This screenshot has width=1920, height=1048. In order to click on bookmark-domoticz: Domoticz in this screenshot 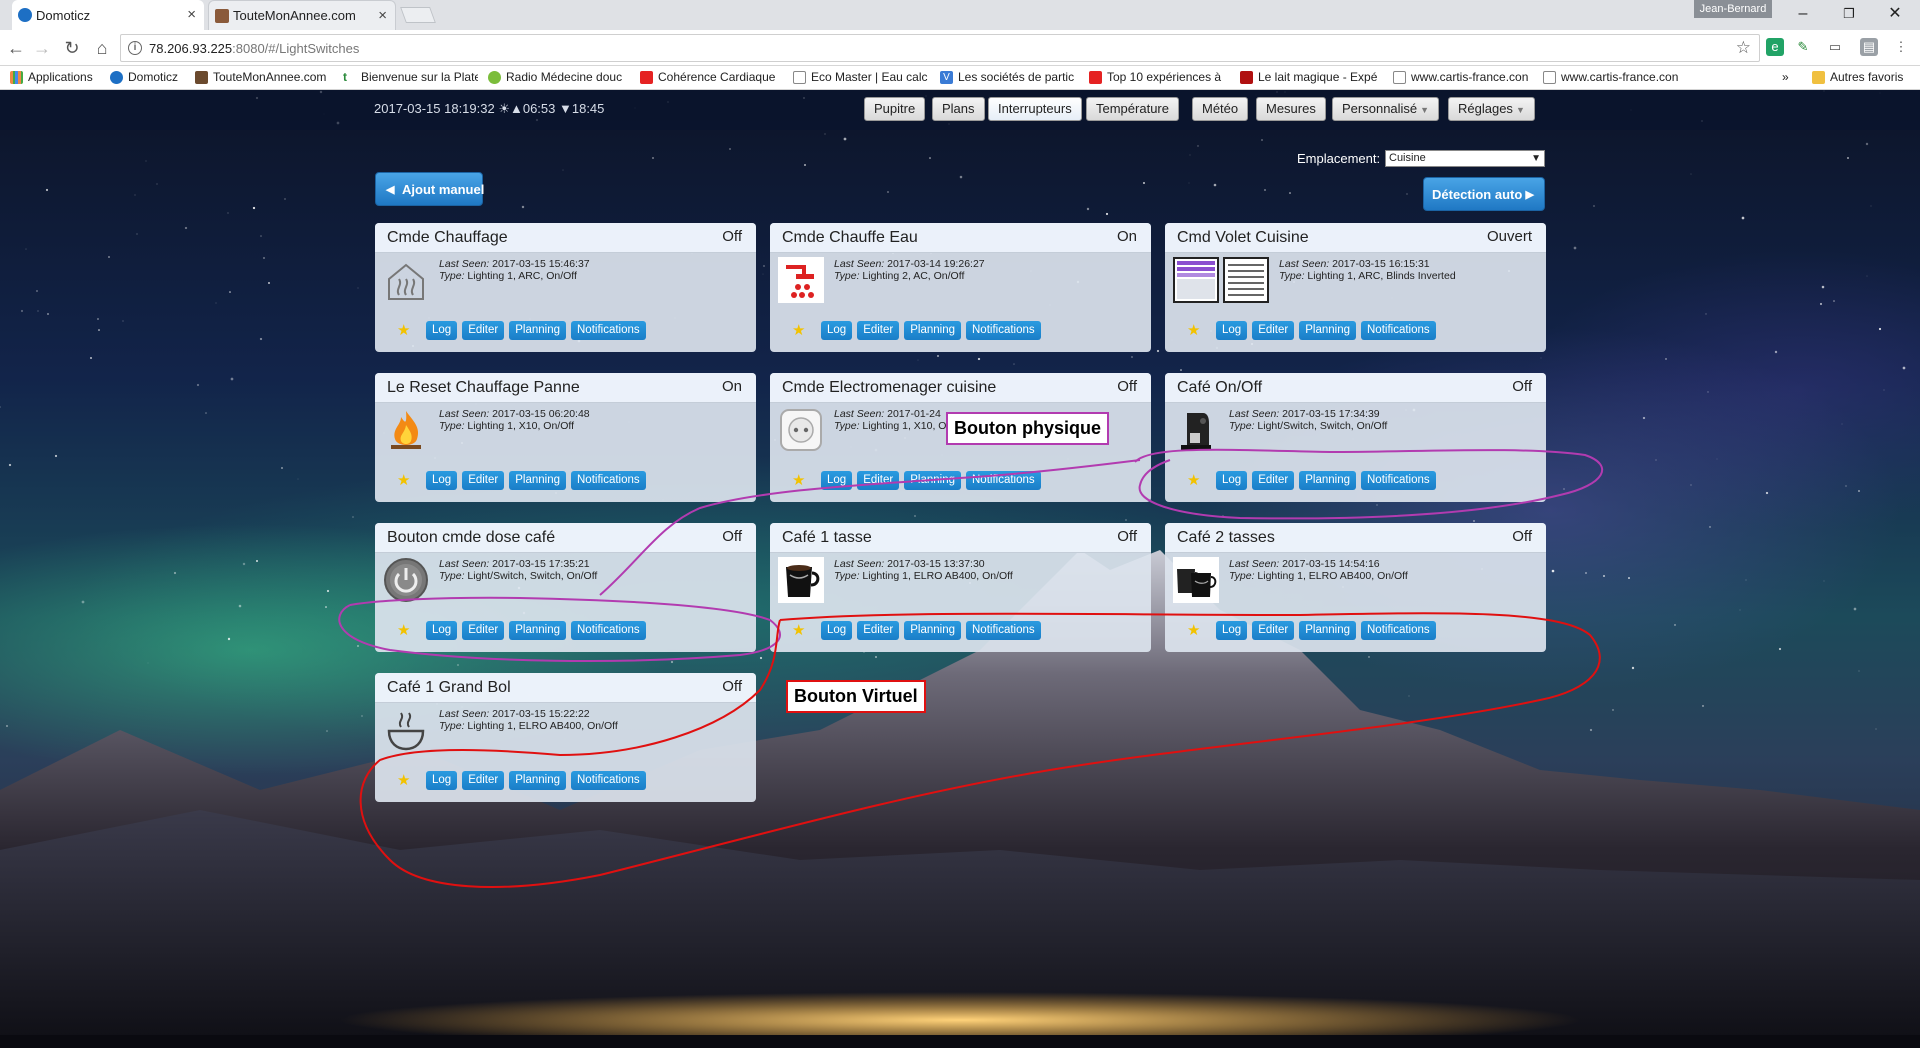, I will do `click(157, 77)`.